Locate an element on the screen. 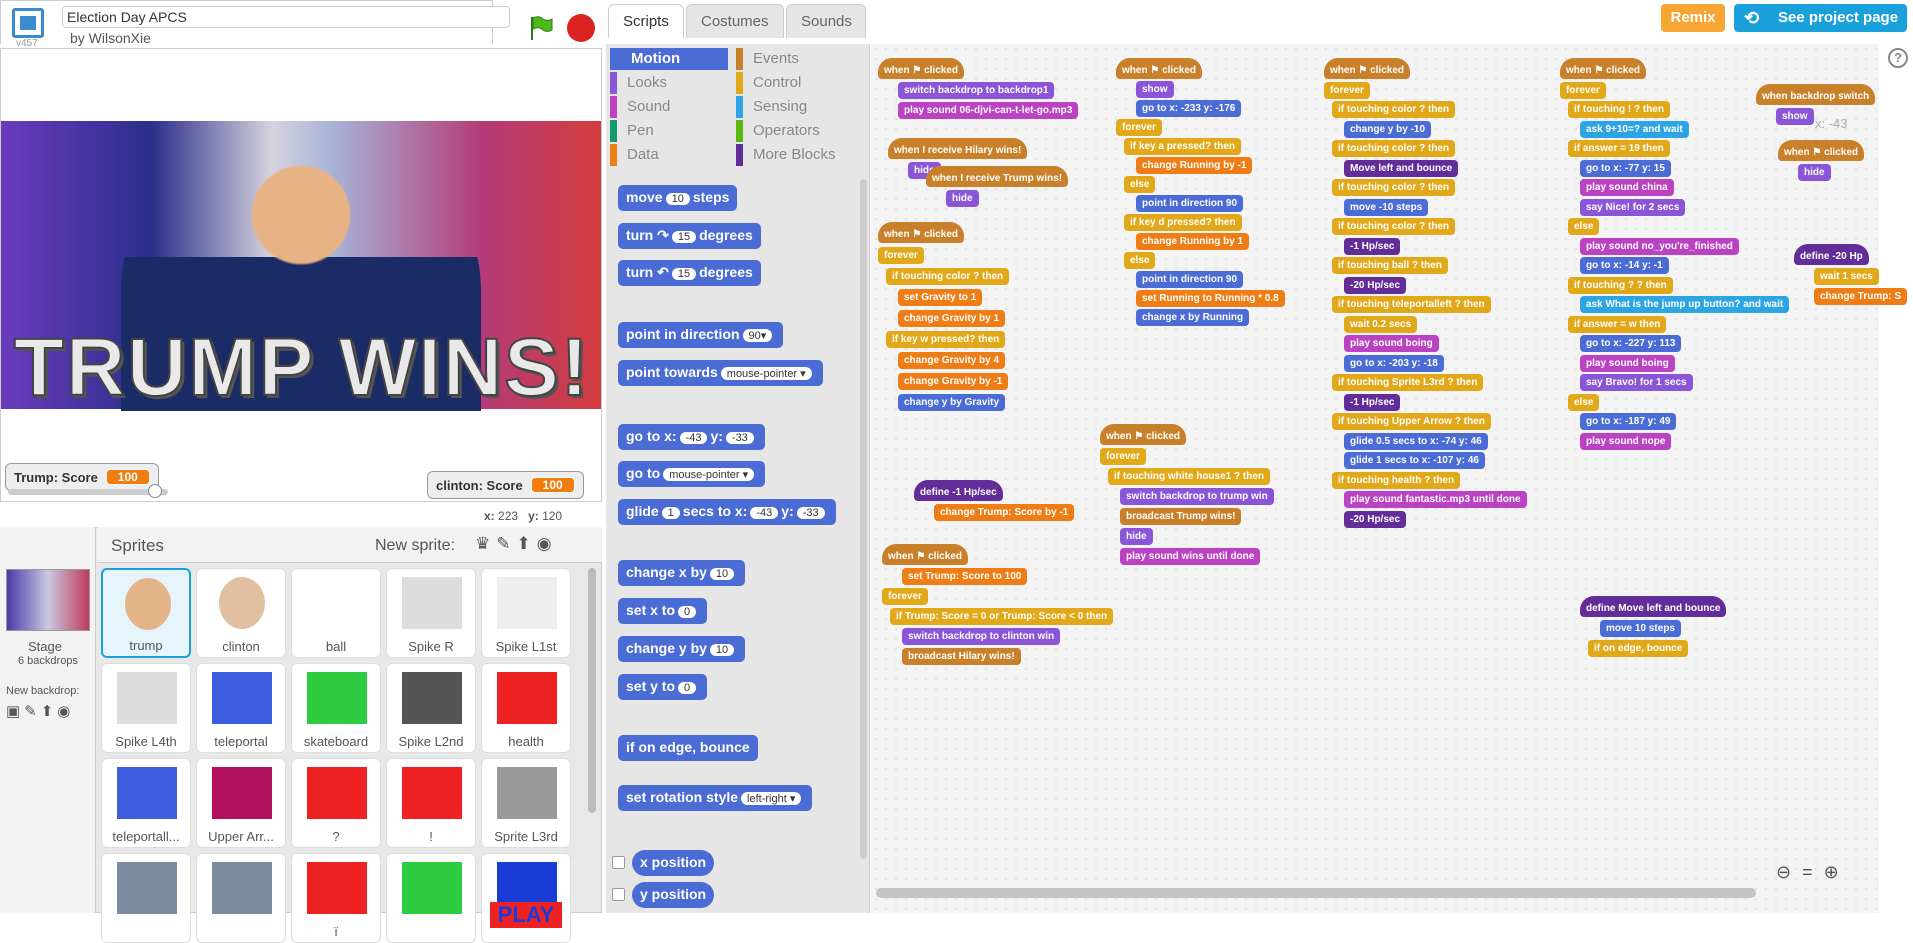 This screenshot has width=1913, height=943. sprite-tile: clinton is located at coordinates (241, 613).